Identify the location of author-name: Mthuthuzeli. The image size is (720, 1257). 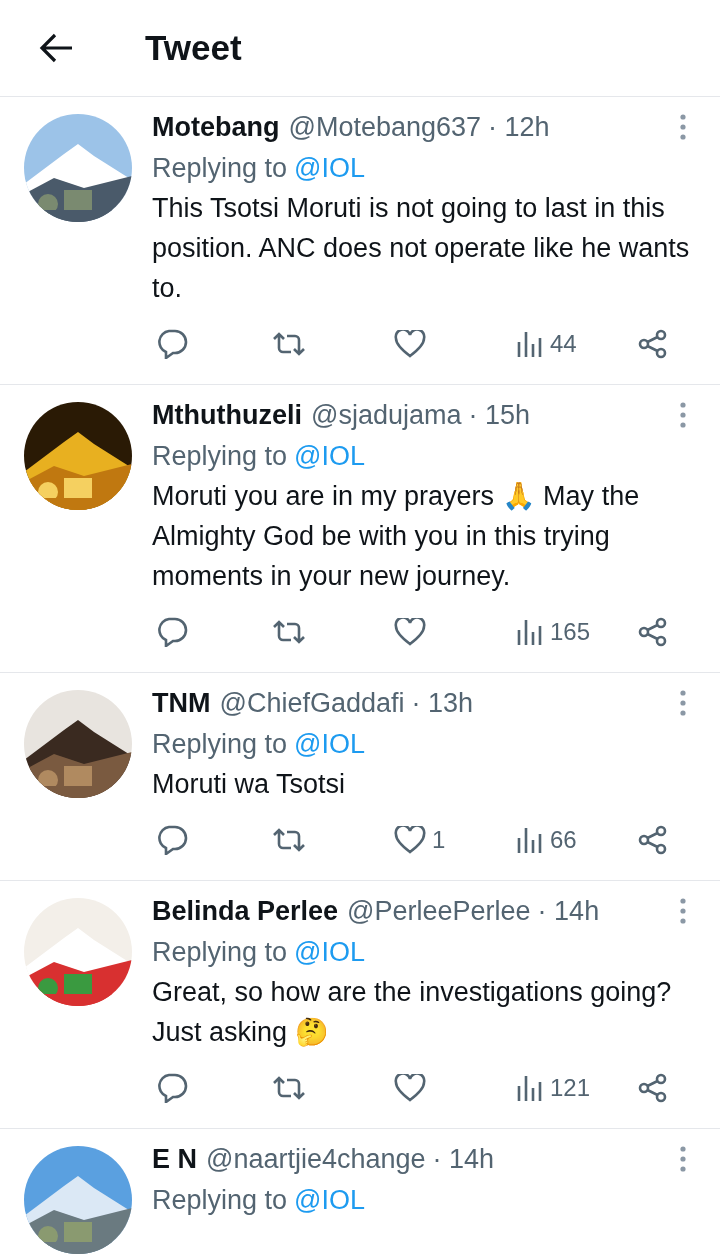
(227, 415).